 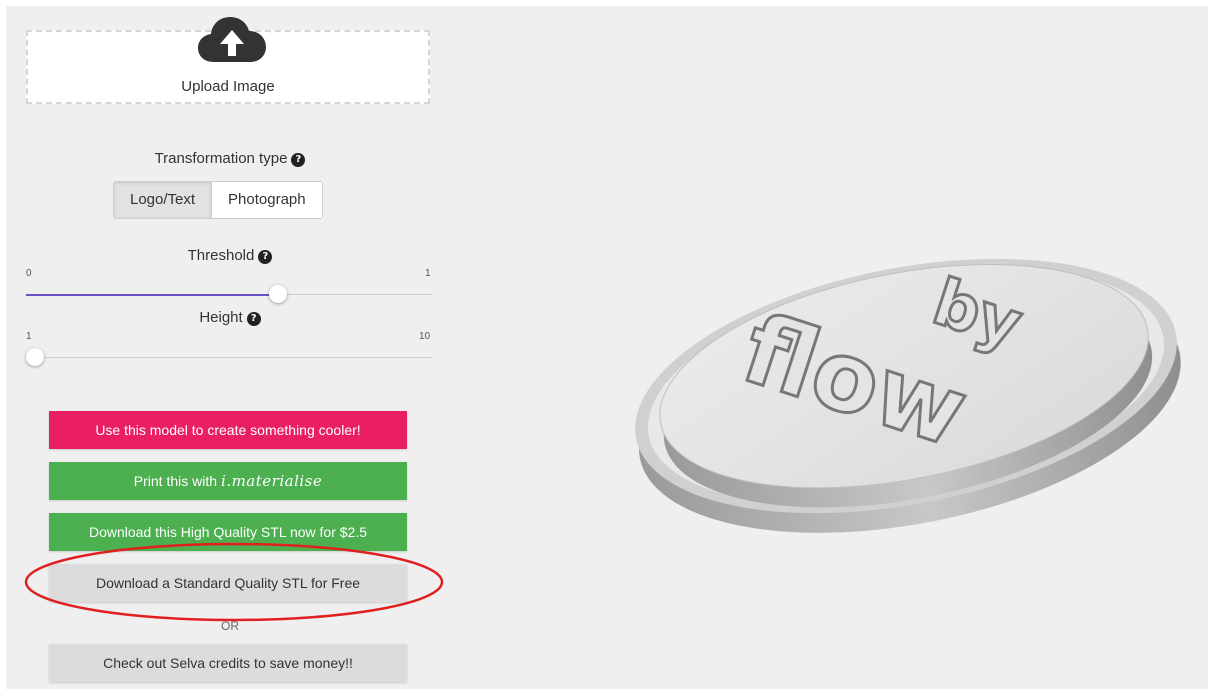 I want to click on height-slider-thumb, so click(x=35, y=357).